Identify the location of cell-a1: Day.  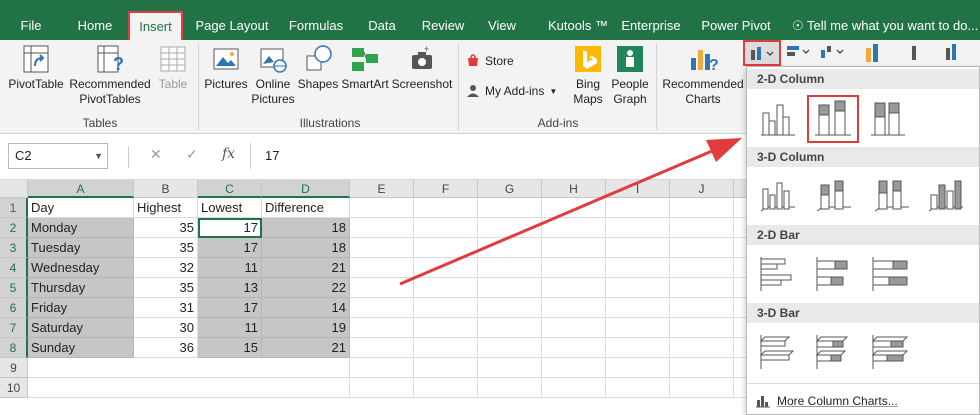
(81, 208).